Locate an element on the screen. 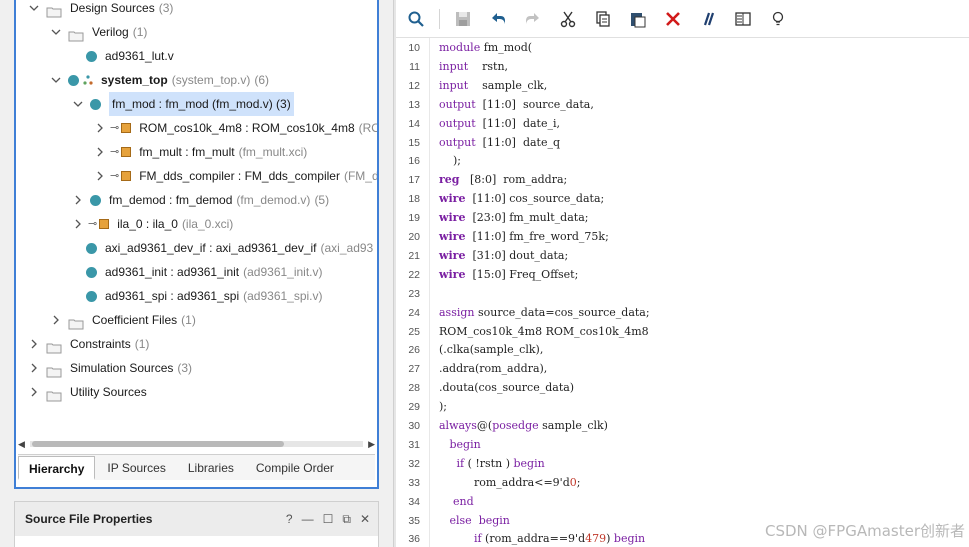 The image size is (969, 547). comment-icon is located at coordinates (708, 19).